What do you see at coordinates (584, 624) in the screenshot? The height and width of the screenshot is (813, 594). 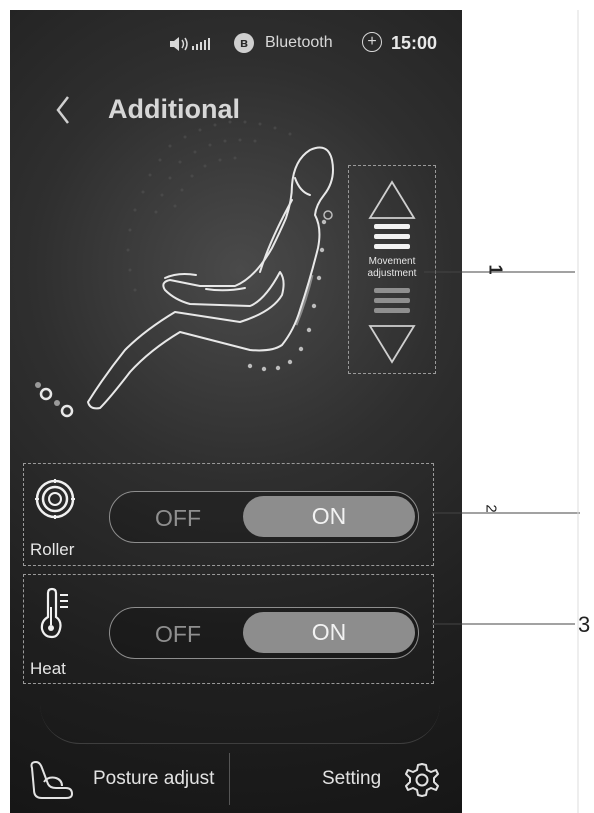 I see `callout-3: 3` at bounding box center [584, 624].